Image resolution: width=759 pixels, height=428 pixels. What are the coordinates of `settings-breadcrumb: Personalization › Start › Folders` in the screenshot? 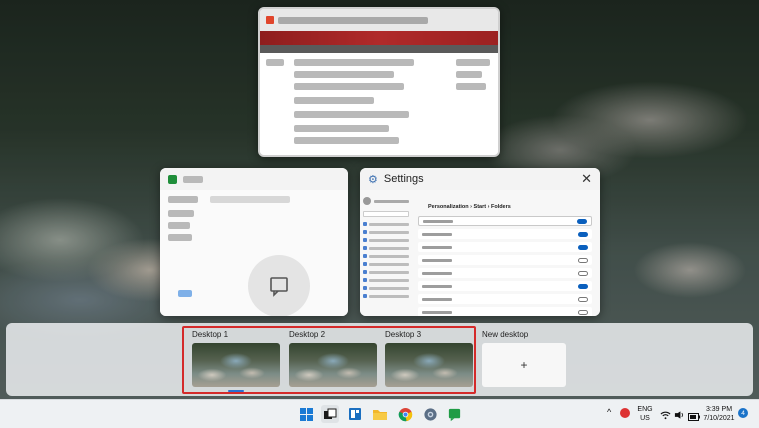 It's located at (469, 207).